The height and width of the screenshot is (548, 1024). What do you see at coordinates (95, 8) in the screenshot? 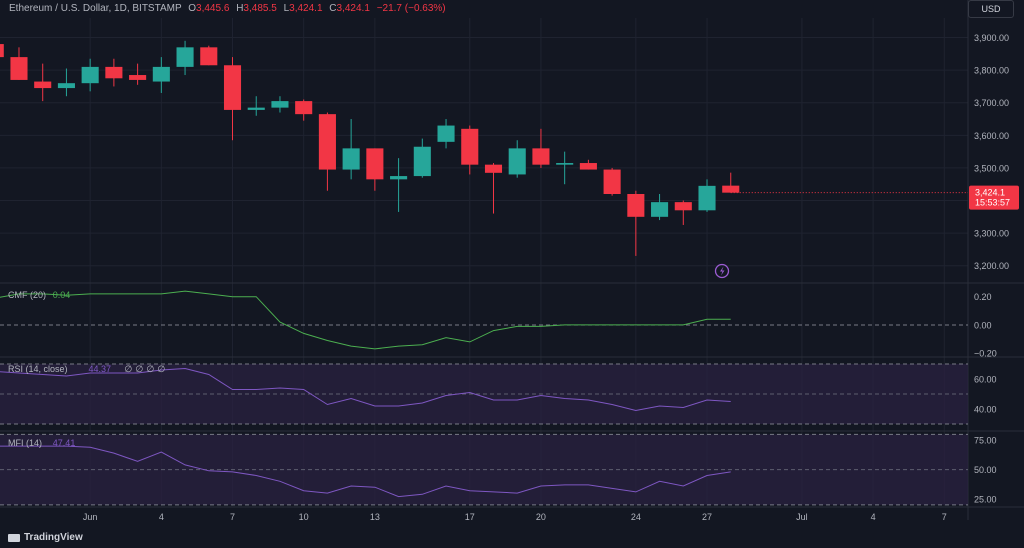
I see `symbol-title: Ethereum / U.S. Dollar, 1D, BITSTAMP` at bounding box center [95, 8].